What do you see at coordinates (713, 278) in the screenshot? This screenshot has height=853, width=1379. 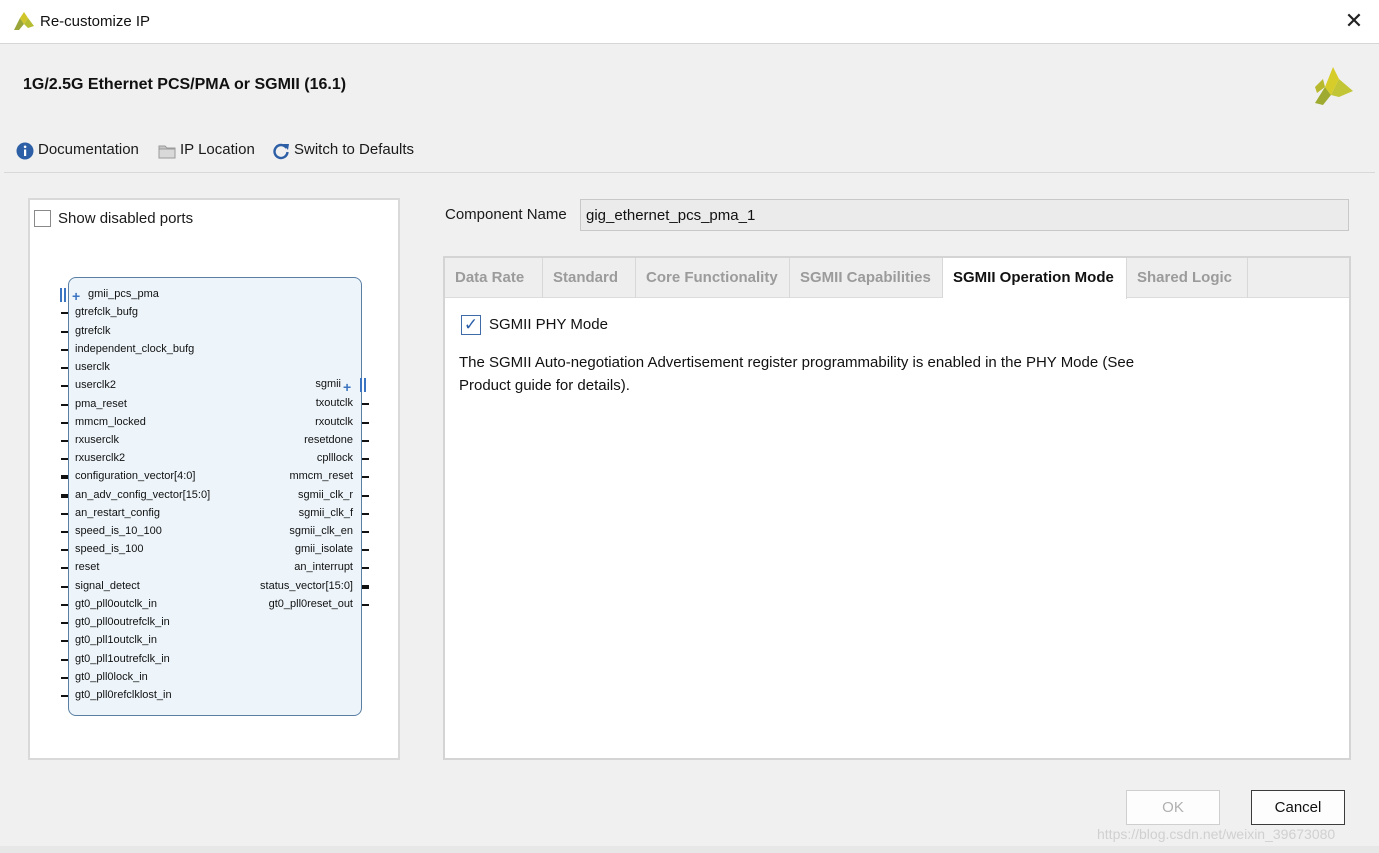 I see `tab-core-functionality: Core Functionality` at bounding box center [713, 278].